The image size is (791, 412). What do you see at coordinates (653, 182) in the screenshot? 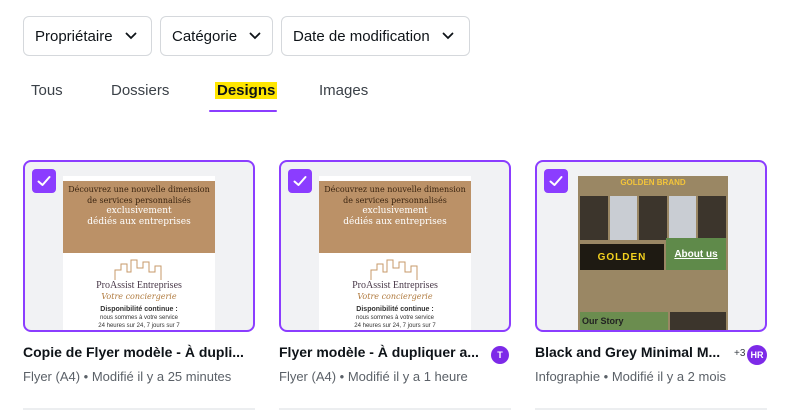
I see `infographic-header: GOLDEN BRAND` at bounding box center [653, 182].